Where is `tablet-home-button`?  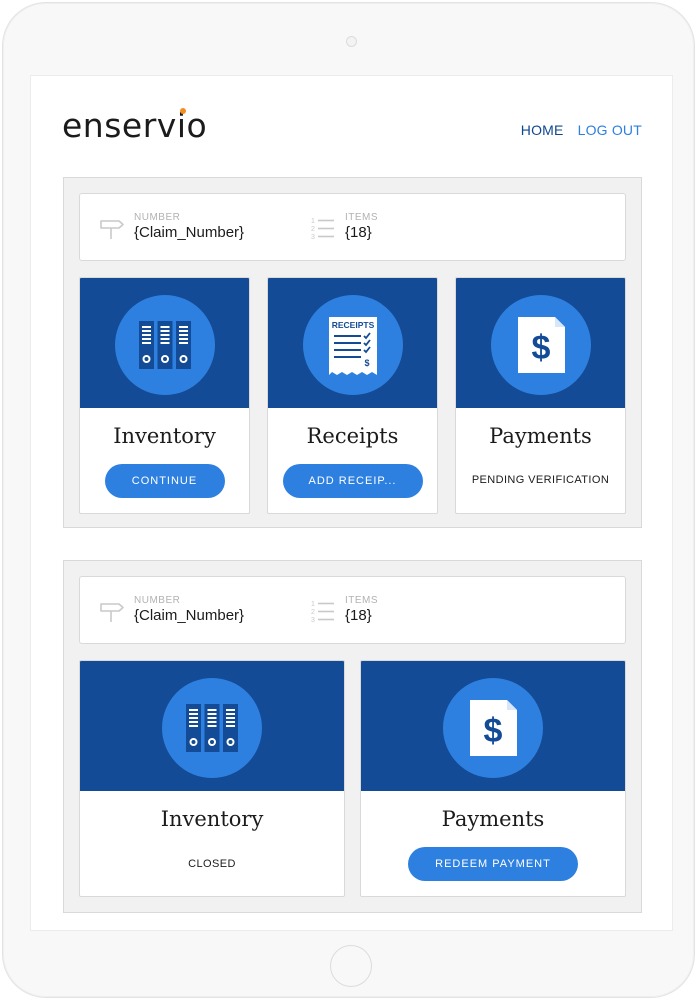 tablet-home-button is located at coordinates (351, 966).